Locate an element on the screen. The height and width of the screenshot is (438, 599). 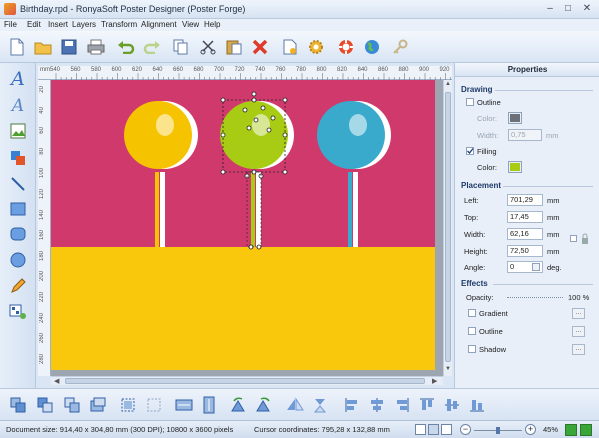
view-mode-1-icon is located at coordinates (420, 429).